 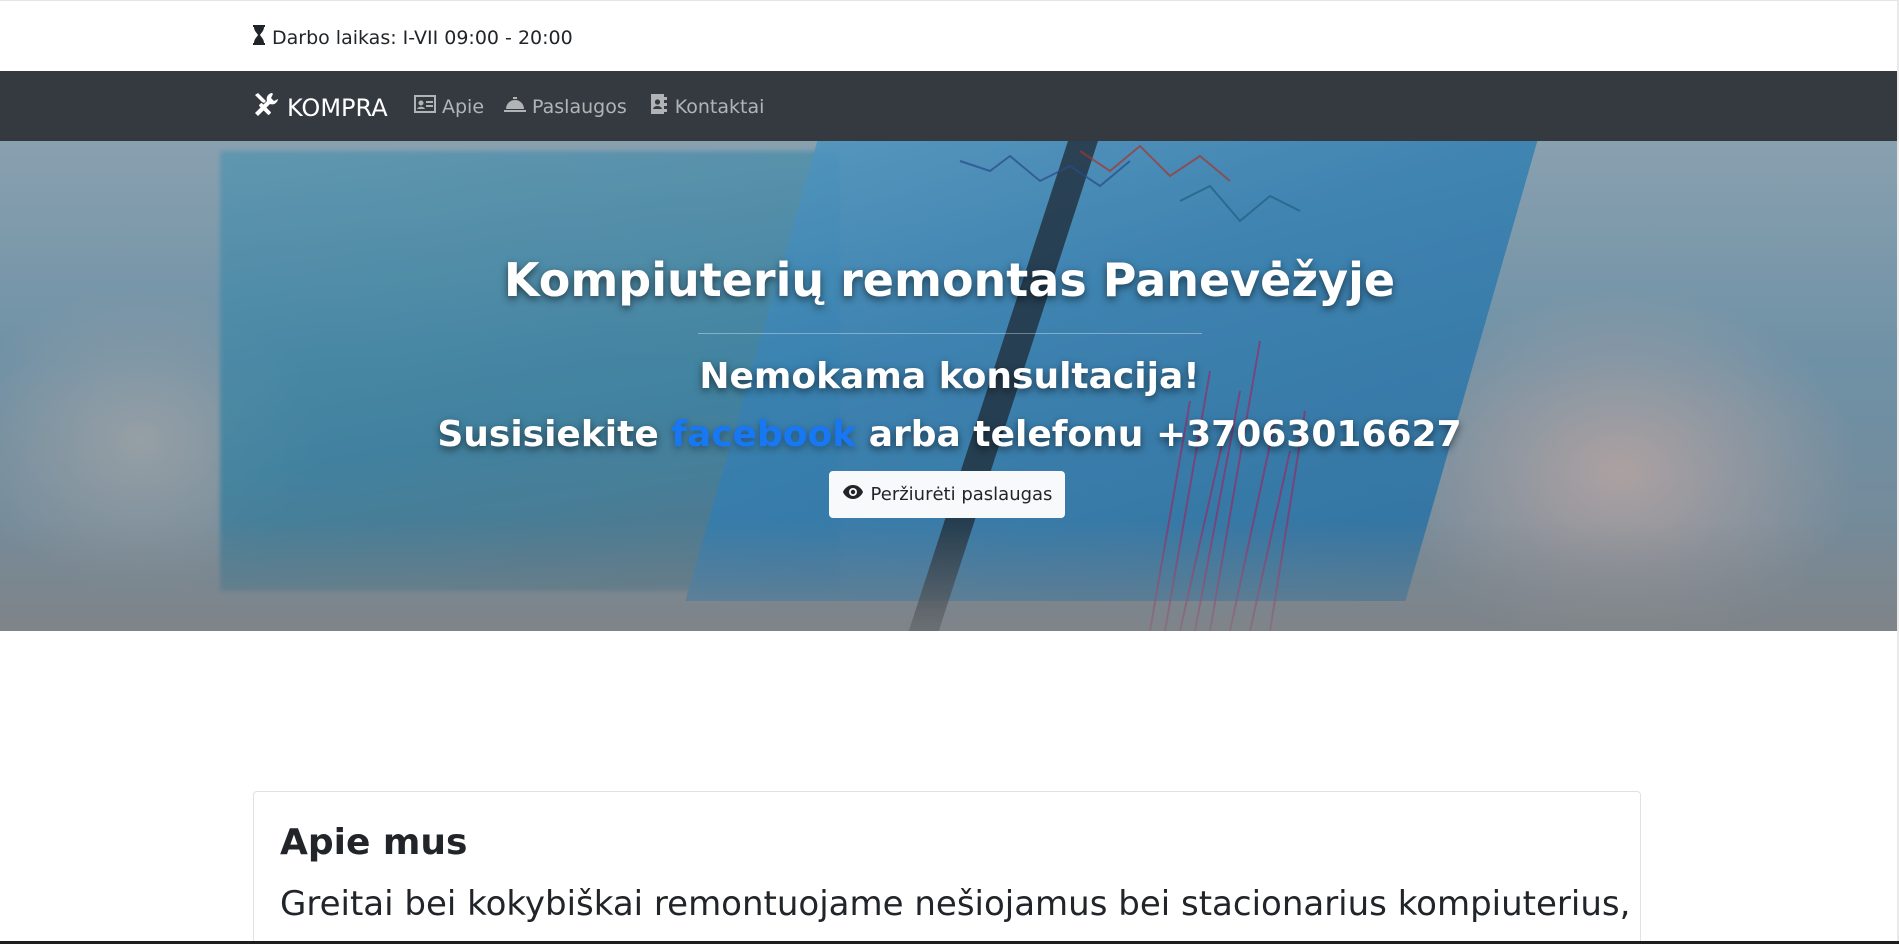 What do you see at coordinates (763, 434) in the screenshot?
I see `facebook-link: facebook` at bounding box center [763, 434].